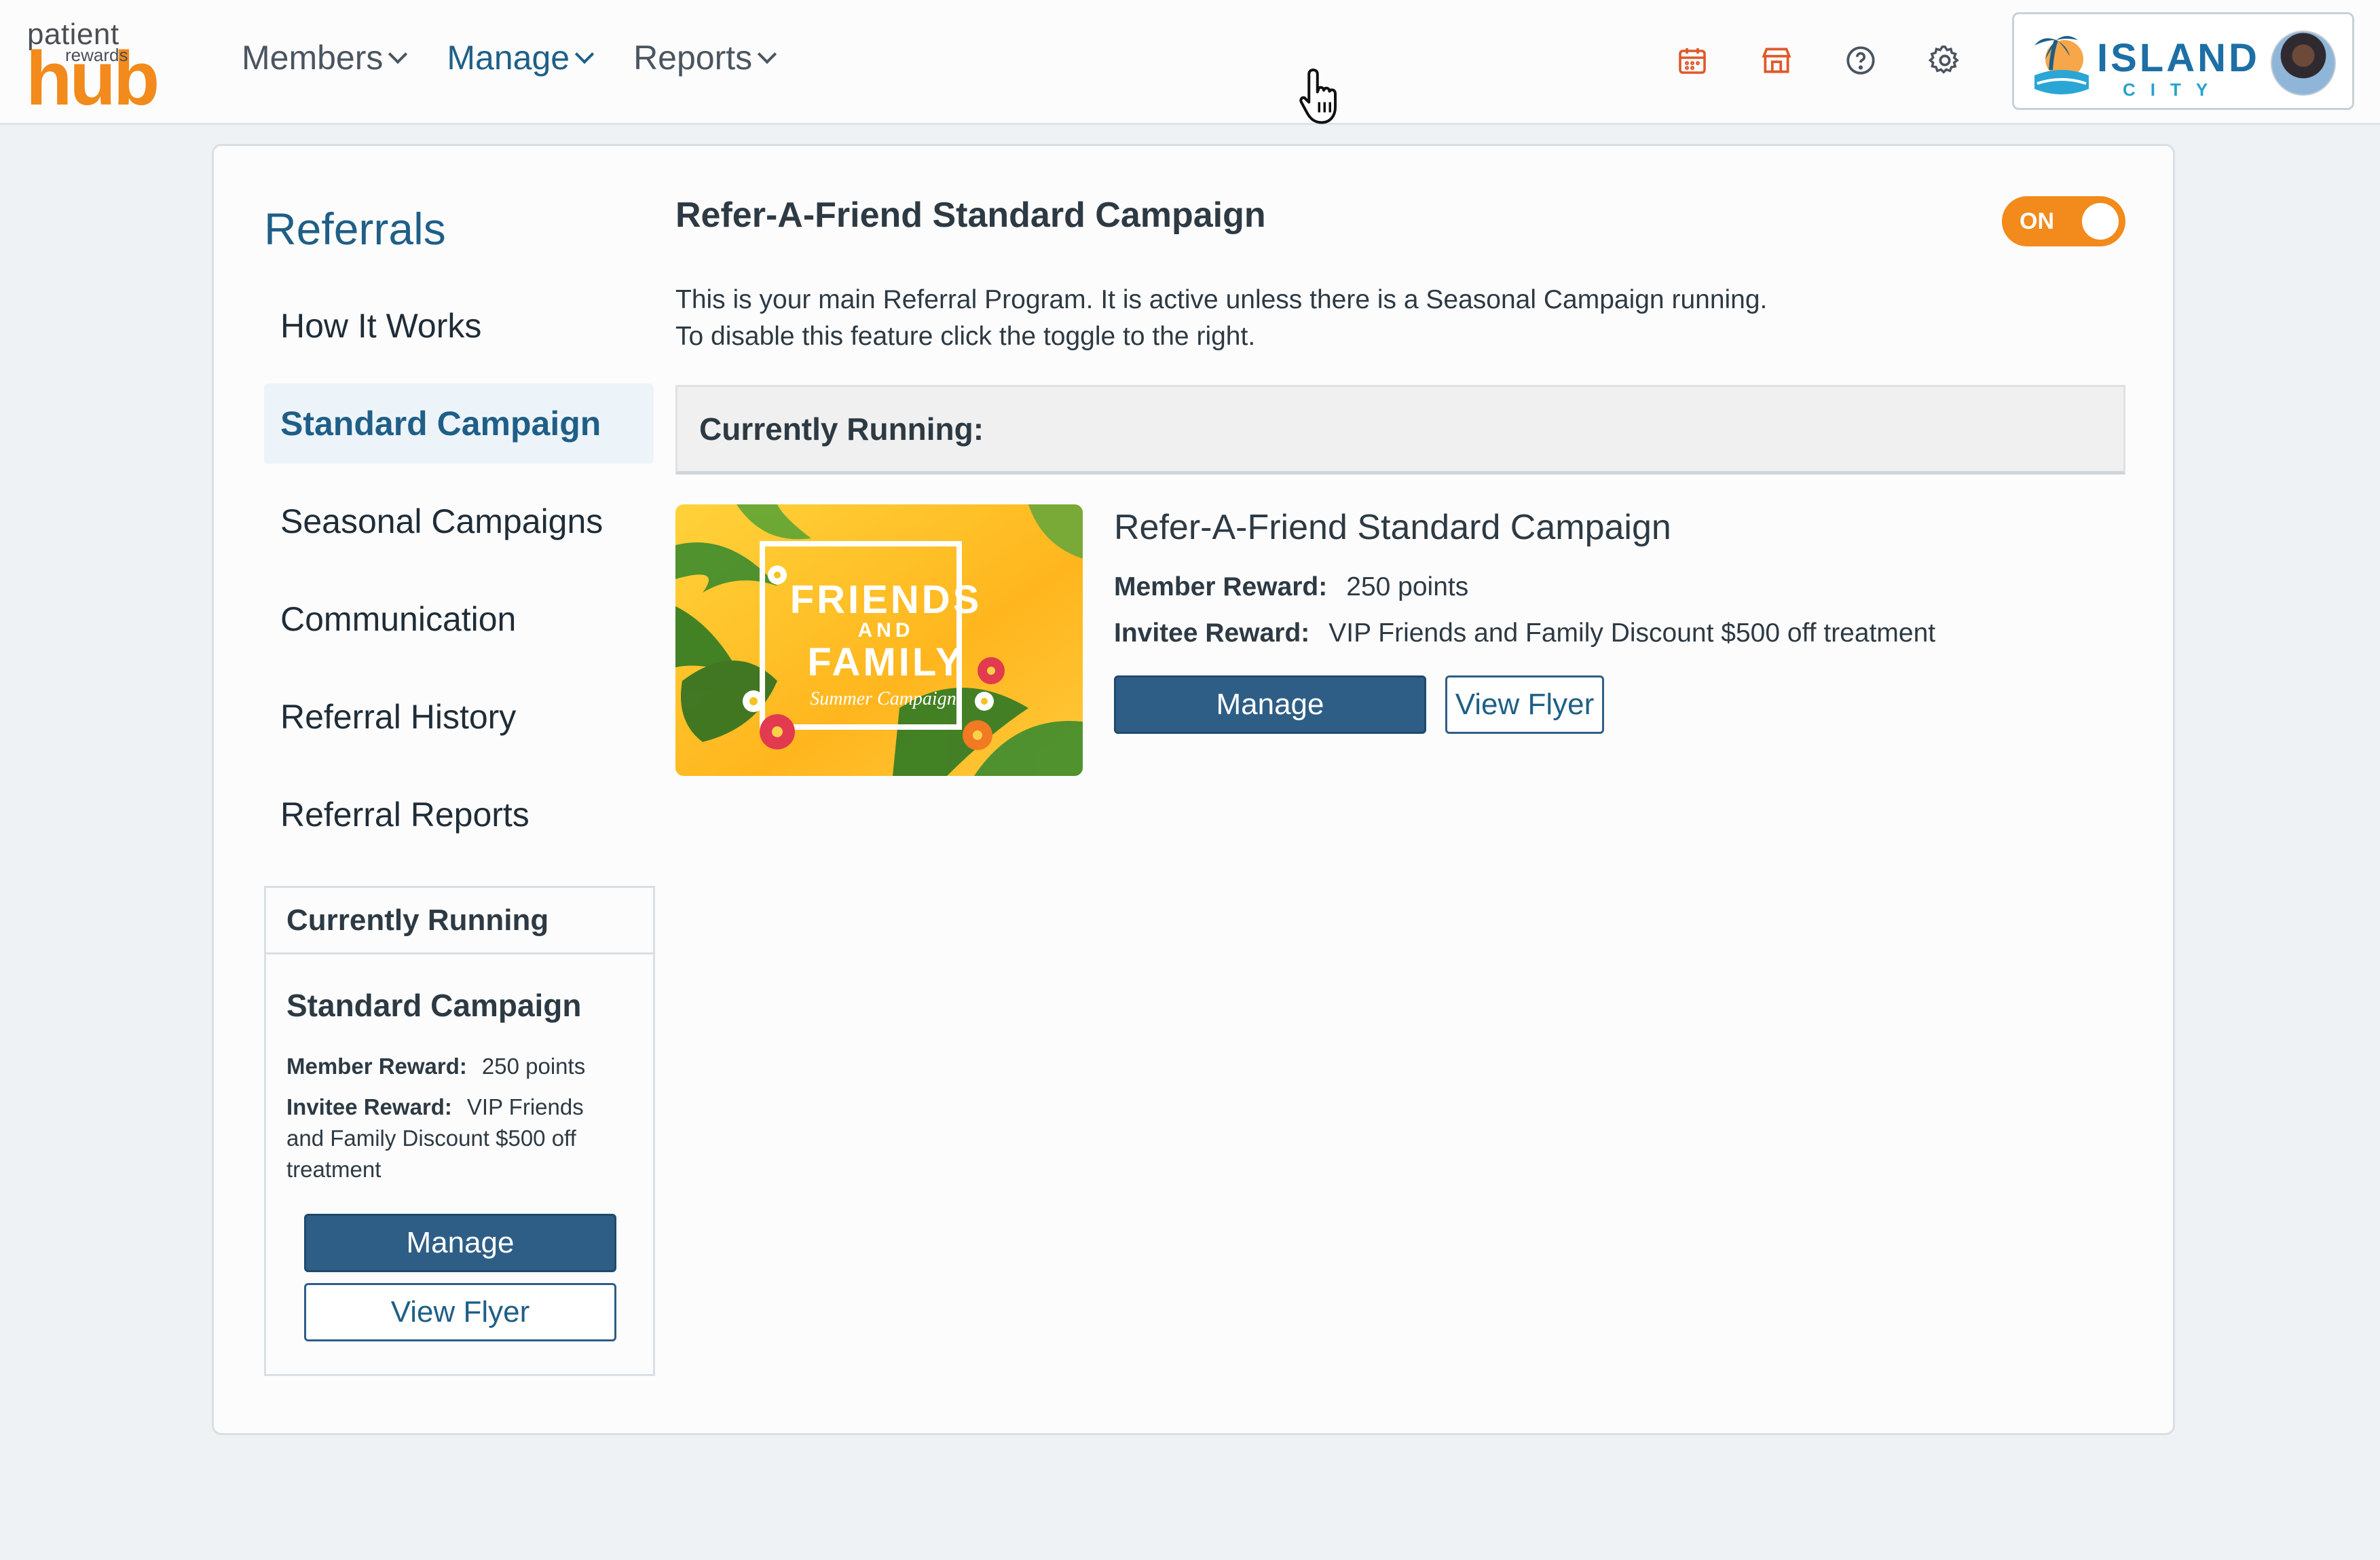  Describe the element at coordinates (2178, 58) in the screenshot. I see `brand-name: ISLAND` at that location.